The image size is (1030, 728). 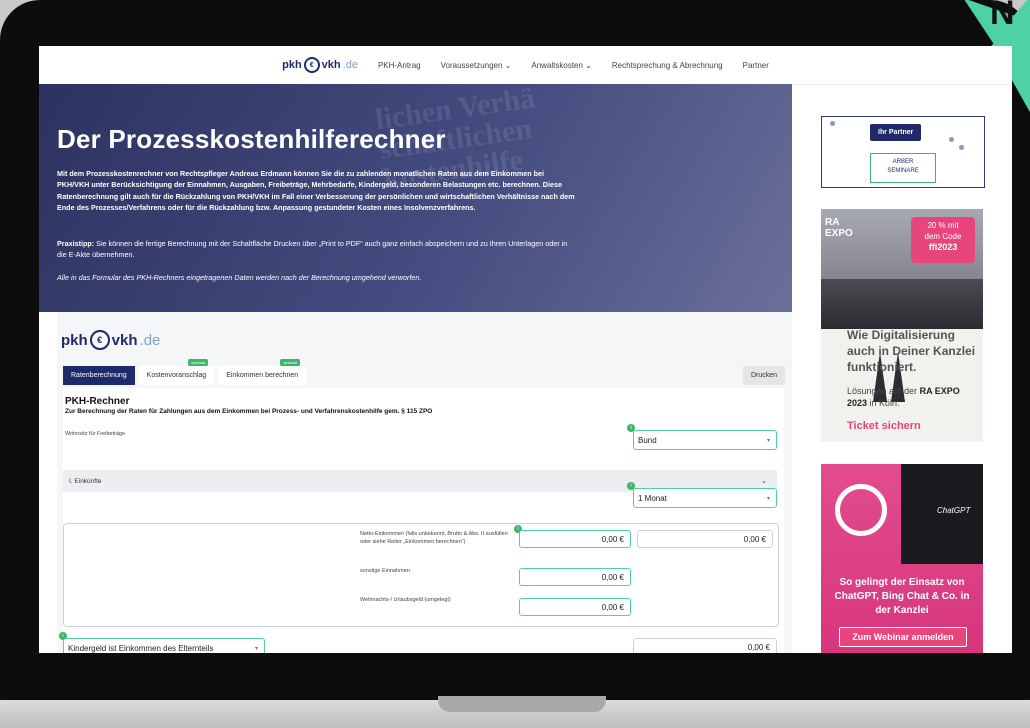 I want to click on netto-total: 0,00 €, so click(x=705, y=539).